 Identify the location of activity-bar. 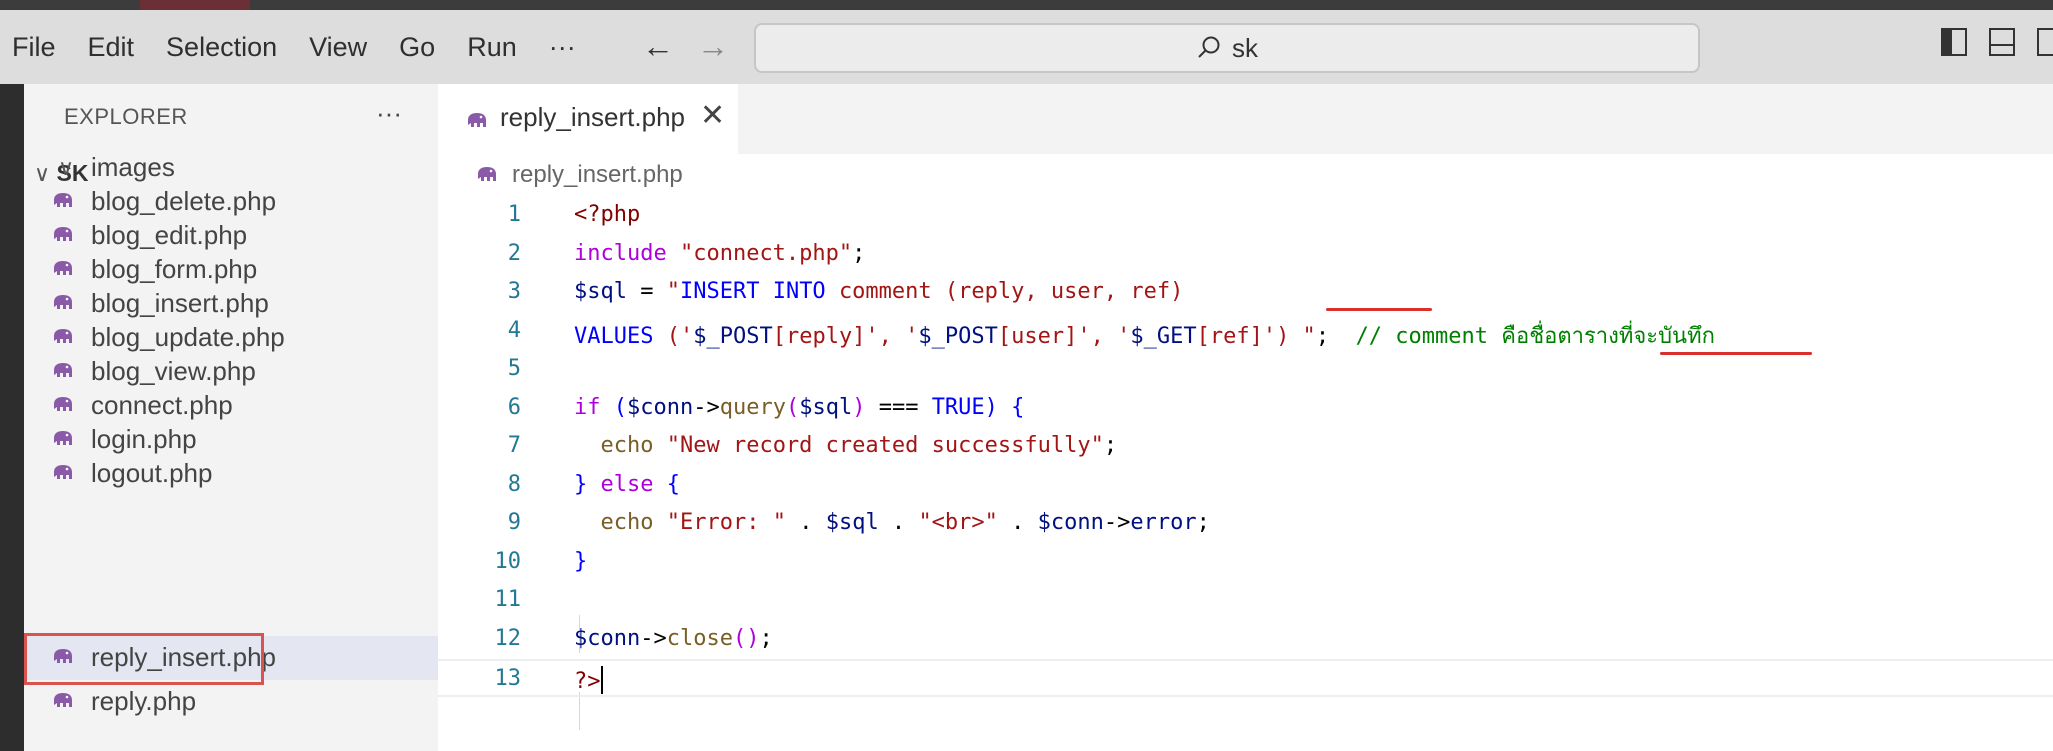
(12, 417).